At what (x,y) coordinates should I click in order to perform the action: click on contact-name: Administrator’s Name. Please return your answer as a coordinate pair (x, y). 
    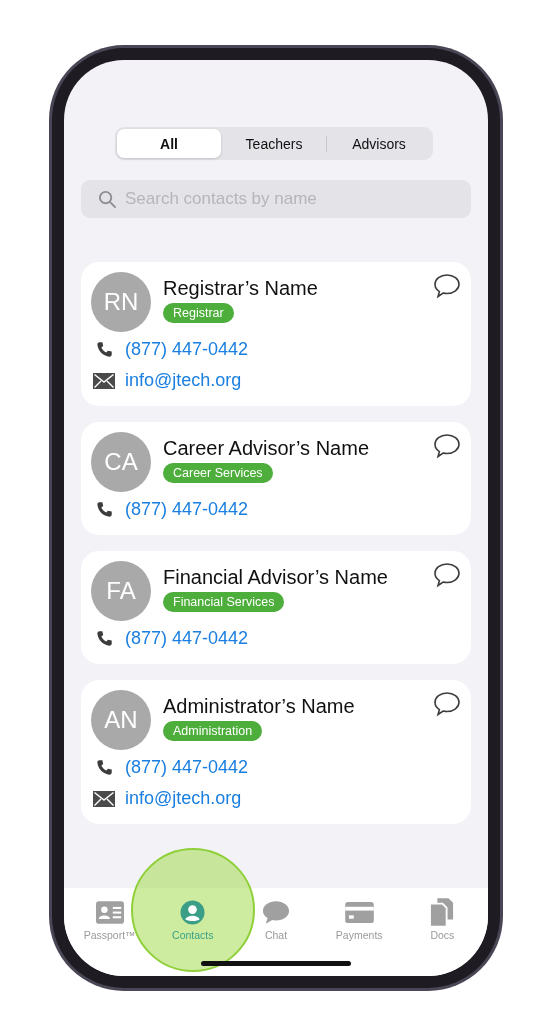
    Looking at the image, I should click on (259, 706).